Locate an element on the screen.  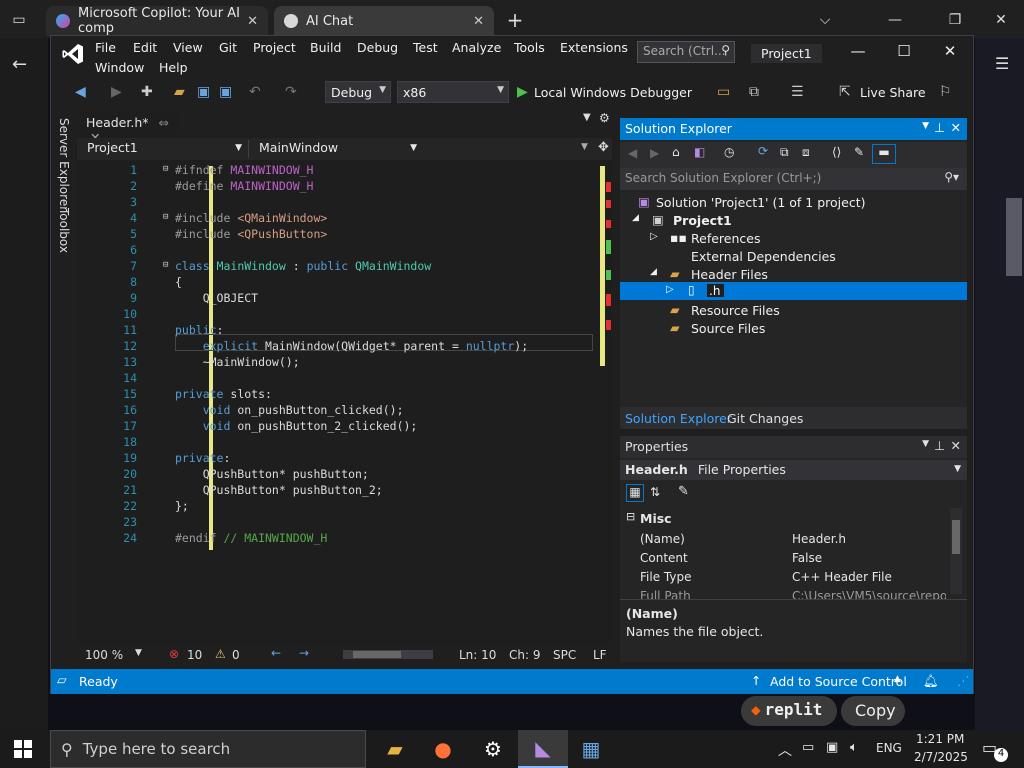
clock-time: 1:21 PM is located at coordinates (940, 739).